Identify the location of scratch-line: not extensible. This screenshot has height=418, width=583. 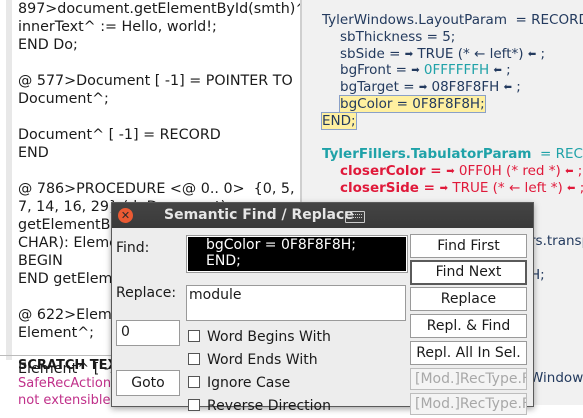
(64, 399).